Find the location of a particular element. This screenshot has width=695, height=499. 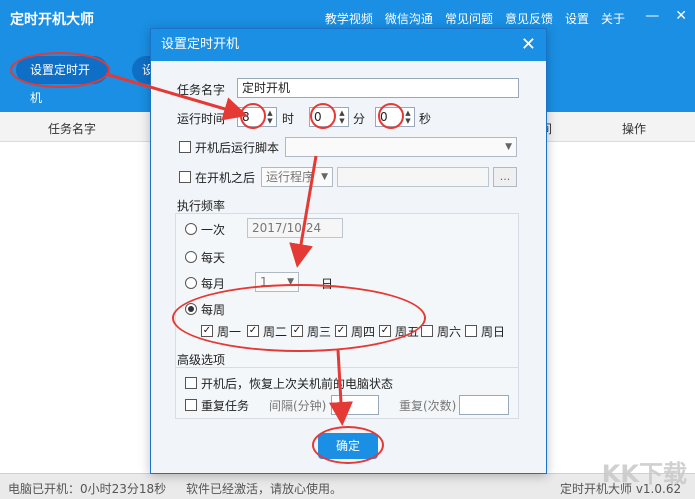

task-name-input: 定时开机 is located at coordinates (378, 88).